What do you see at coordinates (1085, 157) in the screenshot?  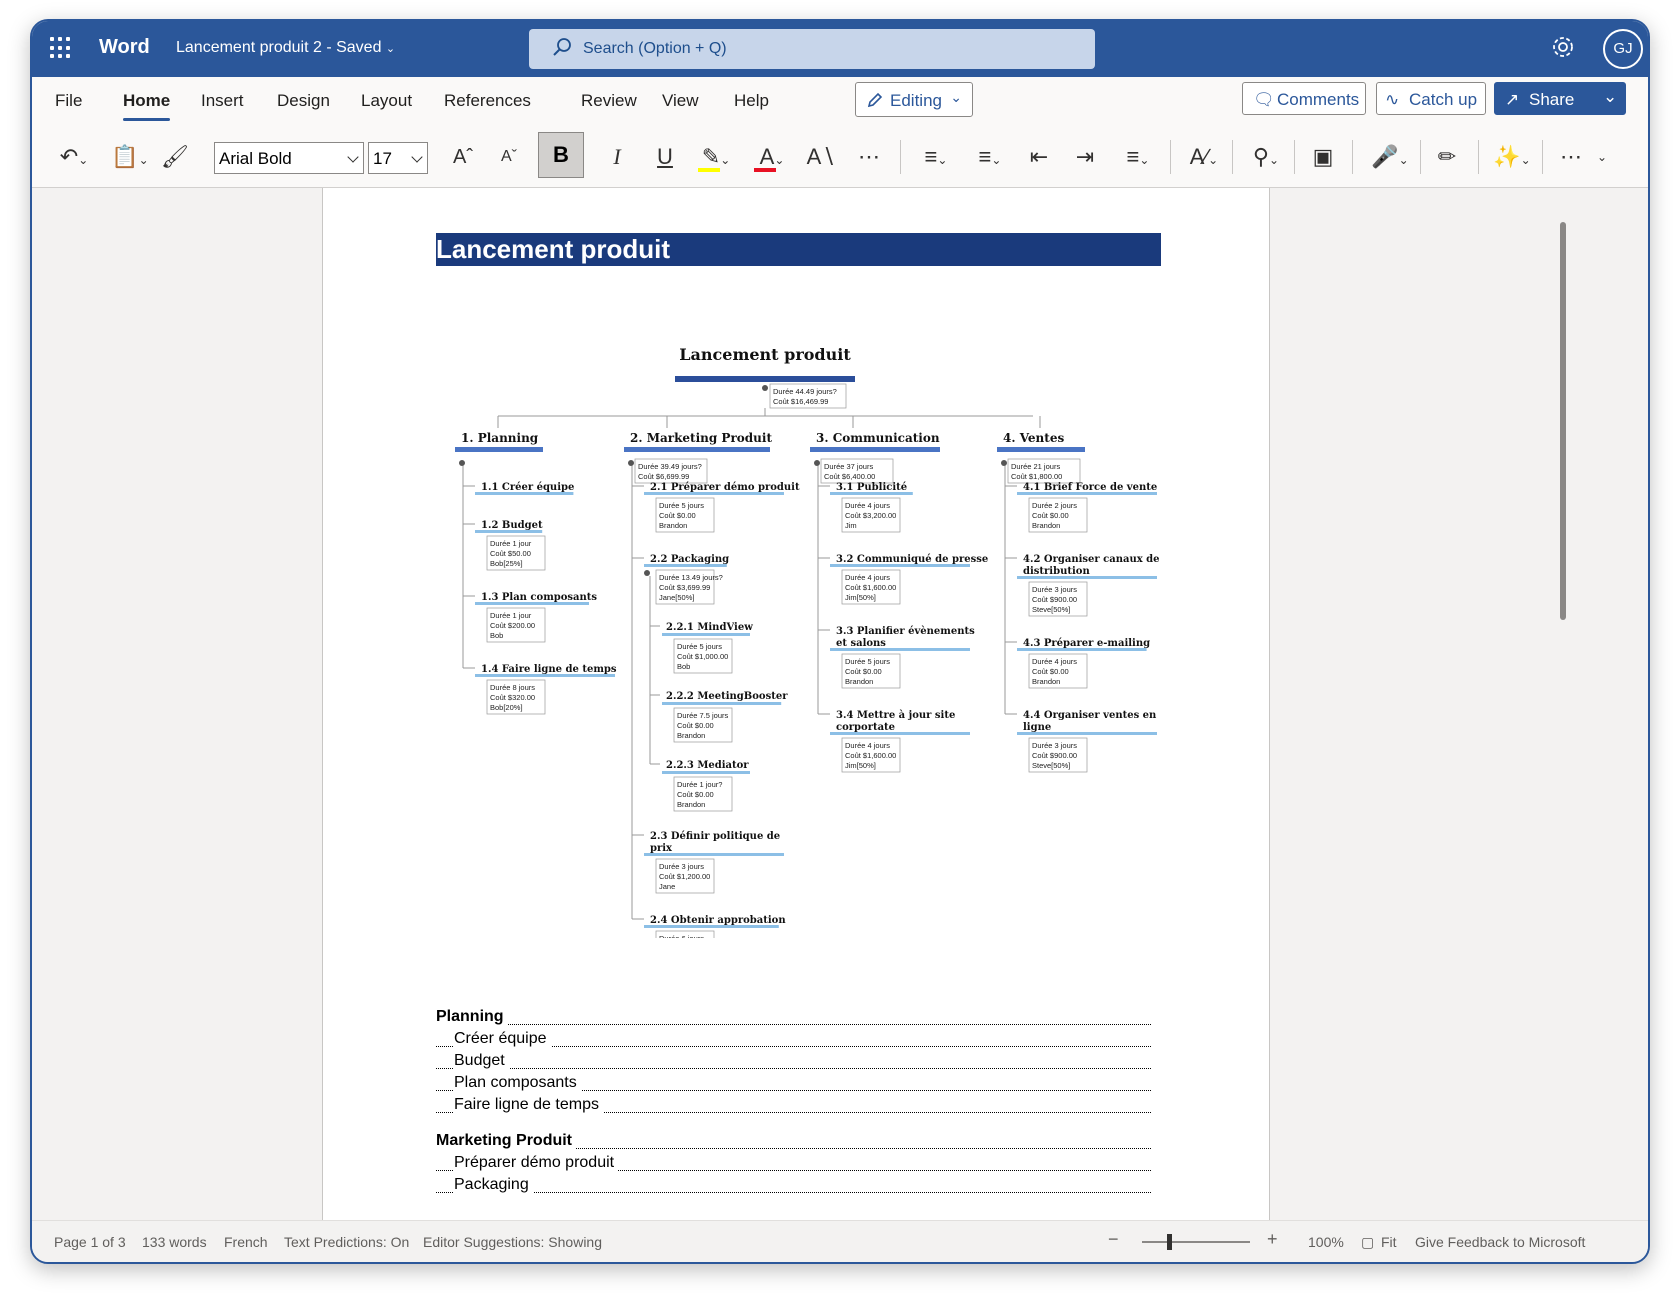 I see `increase-indent-icon: ⇥` at bounding box center [1085, 157].